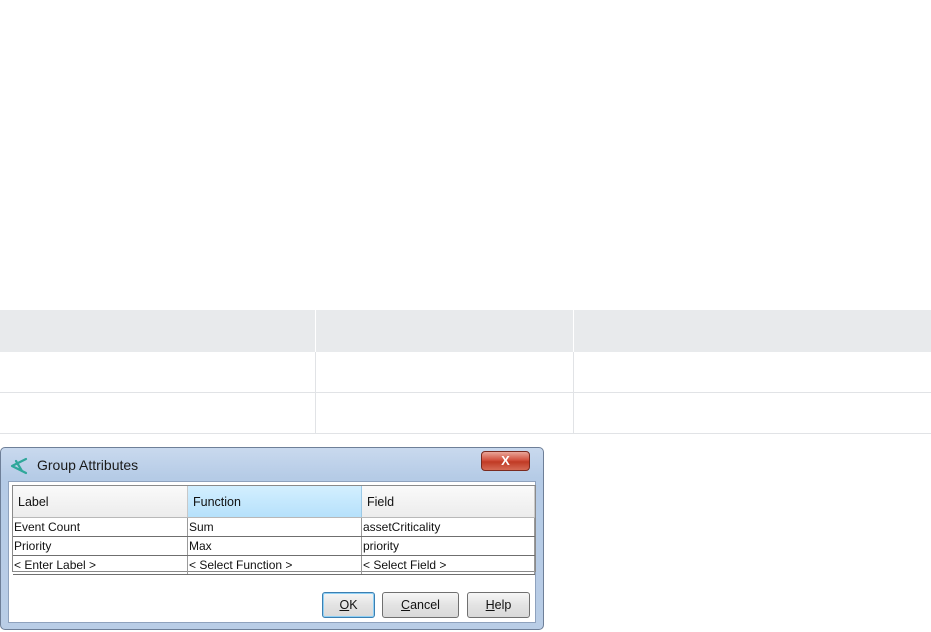 The width and height of the screenshot is (931, 632). I want to click on close-button: X, so click(505, 461).